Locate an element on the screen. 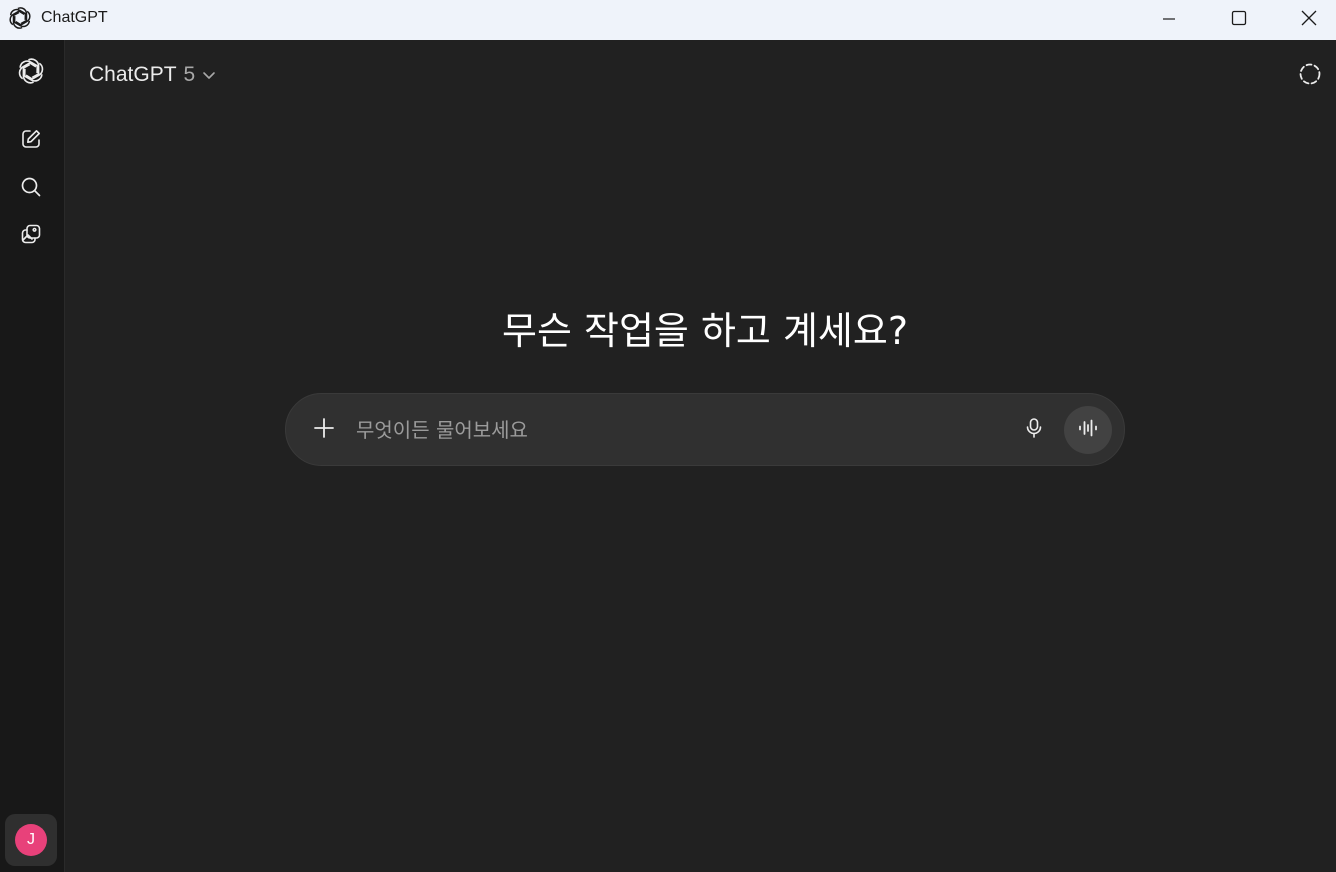  search-icon is located at coordinates (31, 189).